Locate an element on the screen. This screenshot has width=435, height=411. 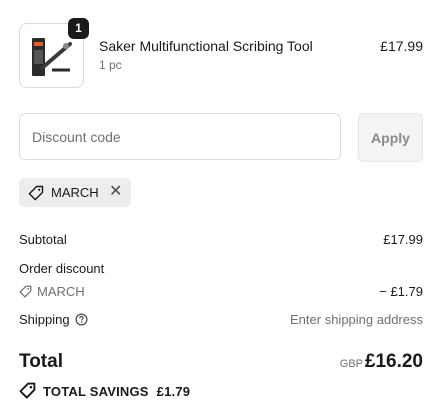
shipping-row: Shipping is located at coordinates (53, 319).